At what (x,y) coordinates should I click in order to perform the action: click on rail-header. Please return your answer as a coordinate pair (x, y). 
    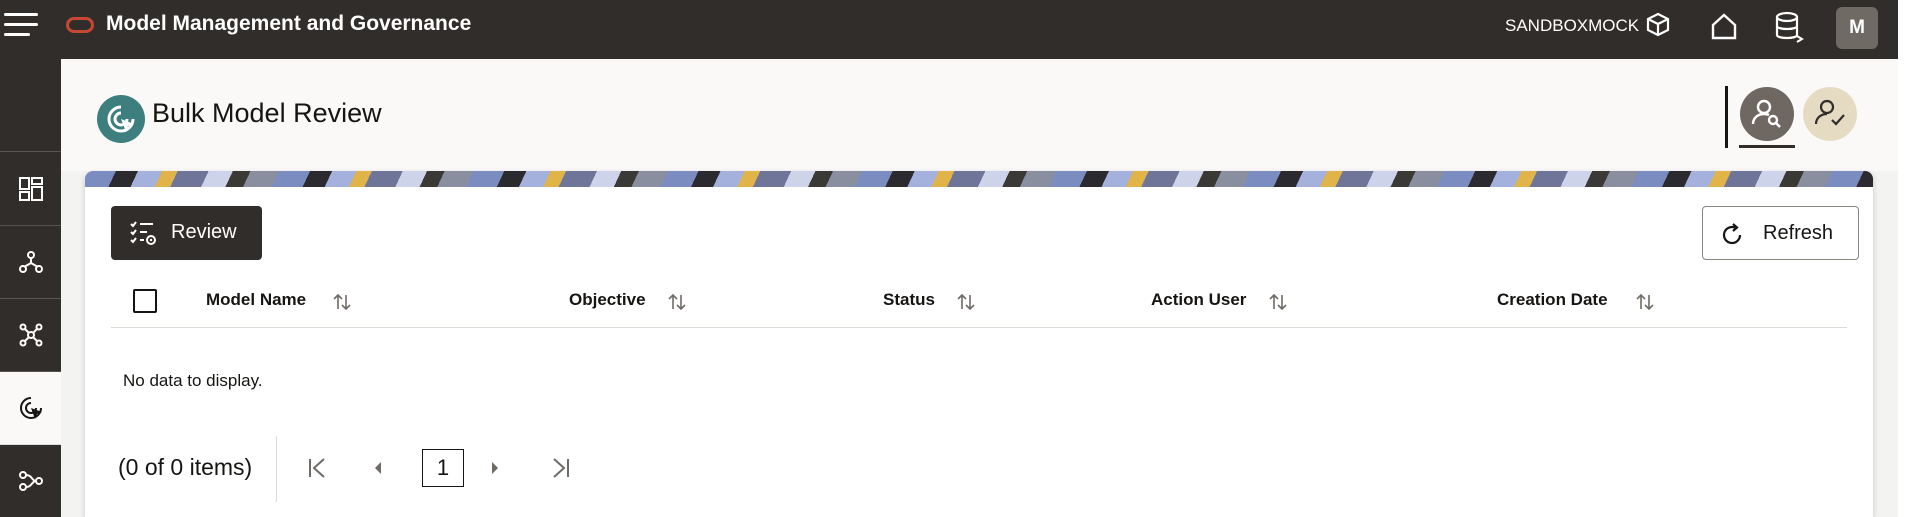
    Looking at the image, I should click on (30, 105).